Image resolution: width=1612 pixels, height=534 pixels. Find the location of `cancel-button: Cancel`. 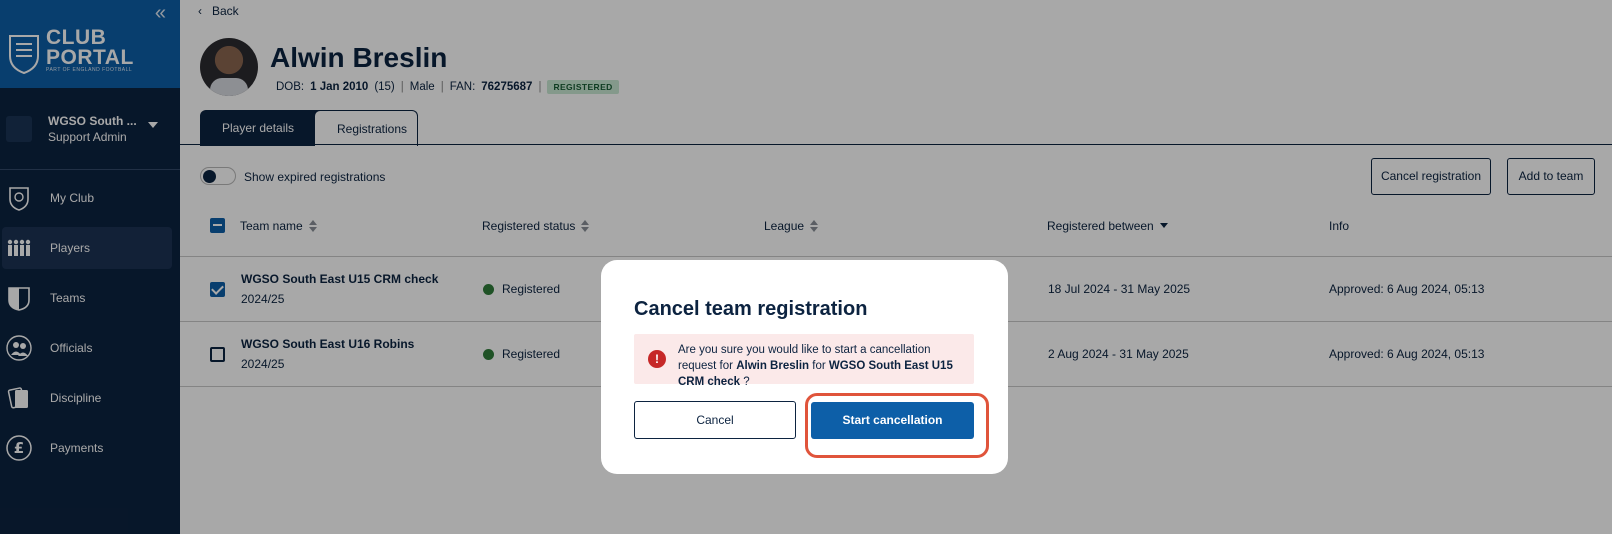

cancel-button: Cancel is located at coordinates (715, 420).